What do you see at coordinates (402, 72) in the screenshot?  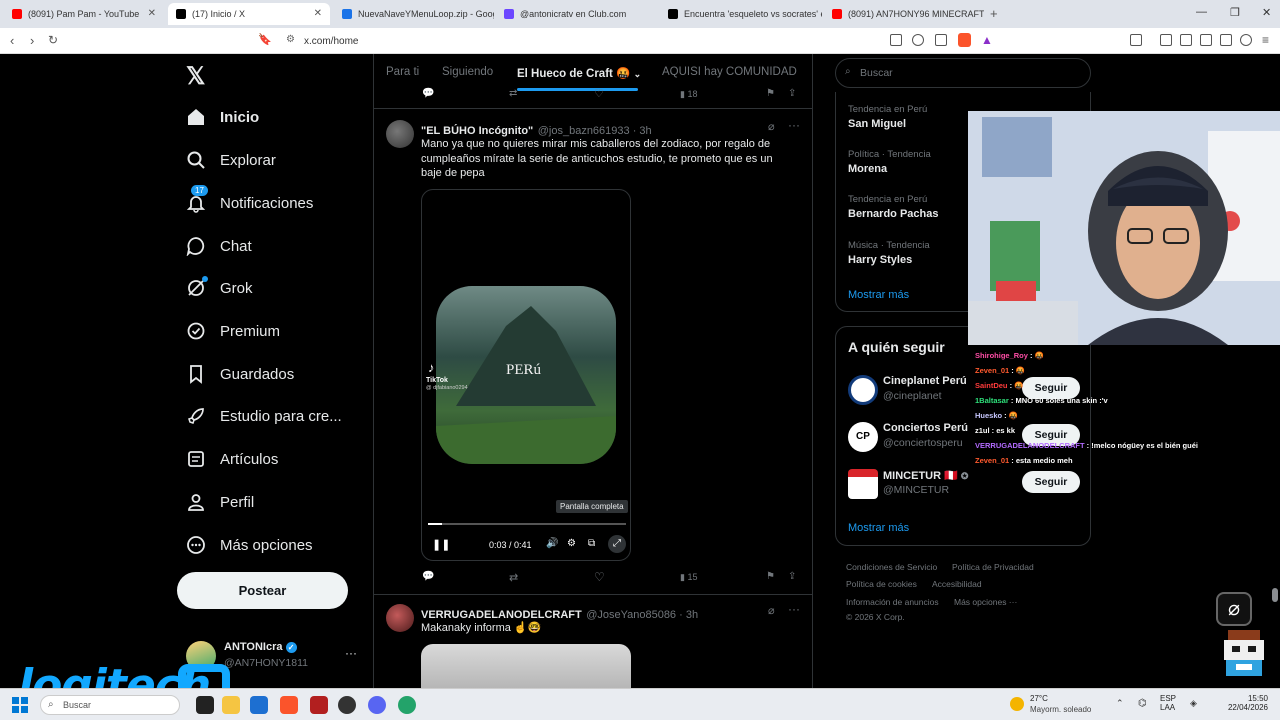 I see `tab-for-you: Para ti` at bounding box center [402, 72].